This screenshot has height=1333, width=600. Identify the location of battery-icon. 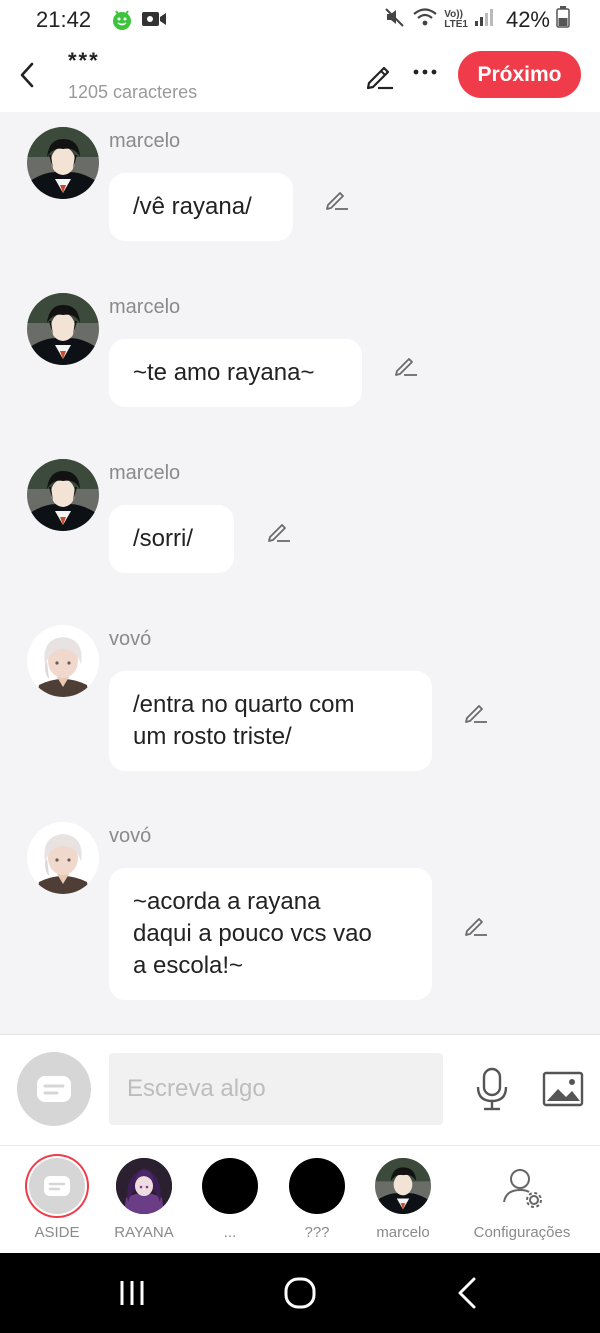
(563, 19).